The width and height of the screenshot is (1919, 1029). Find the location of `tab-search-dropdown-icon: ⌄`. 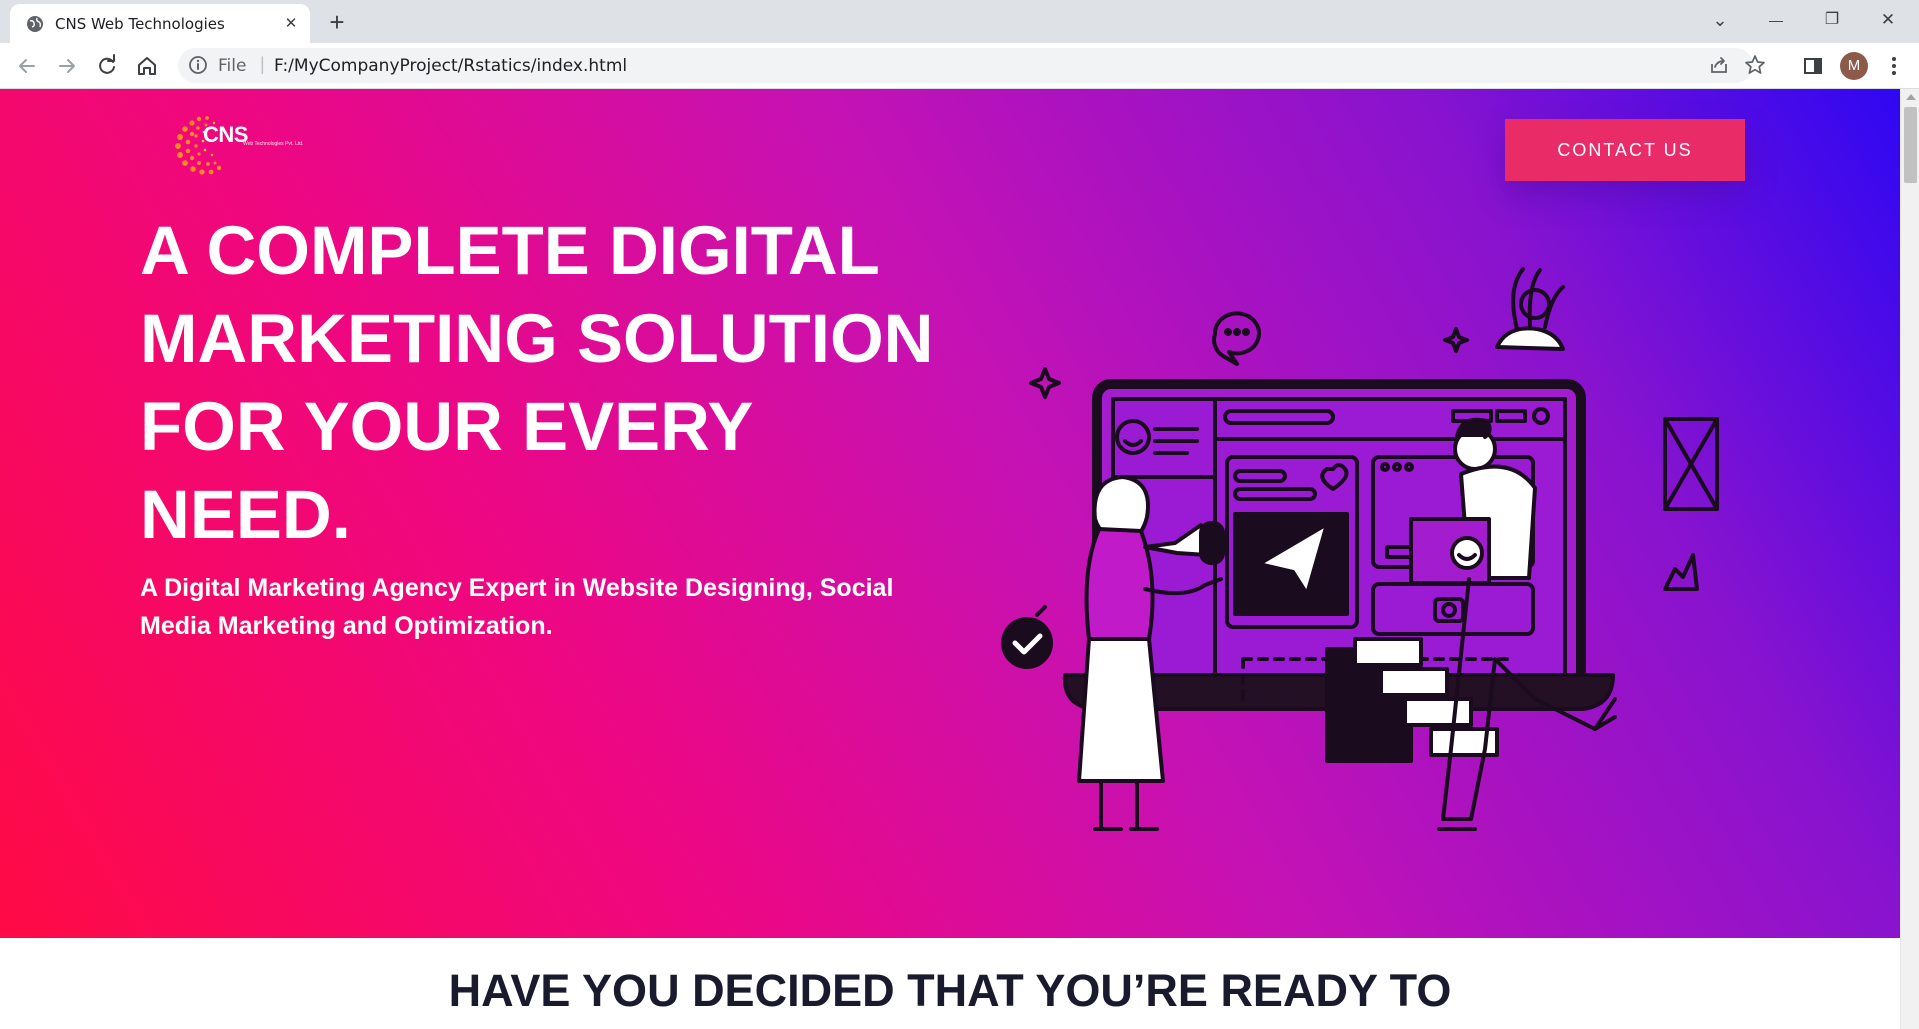

tab-search-dropdown-icon: ⌄ is located at coordinates (1720, 20).